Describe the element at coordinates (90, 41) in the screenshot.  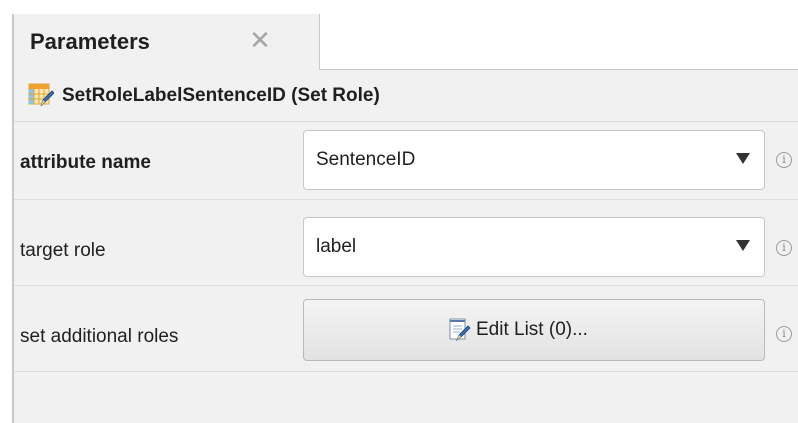
I see `tab-parameters-label: Parameters` at that location.